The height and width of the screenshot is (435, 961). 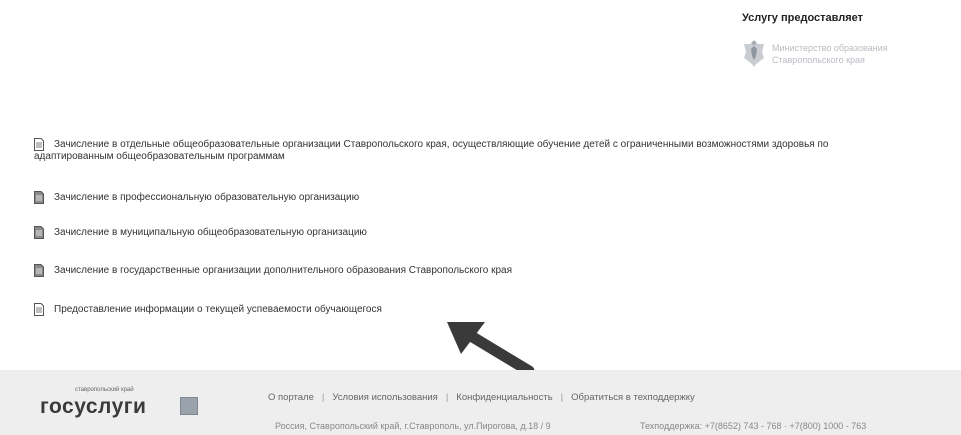 I want to click on pointer-arrow-icon, so click(x=491, y=349).